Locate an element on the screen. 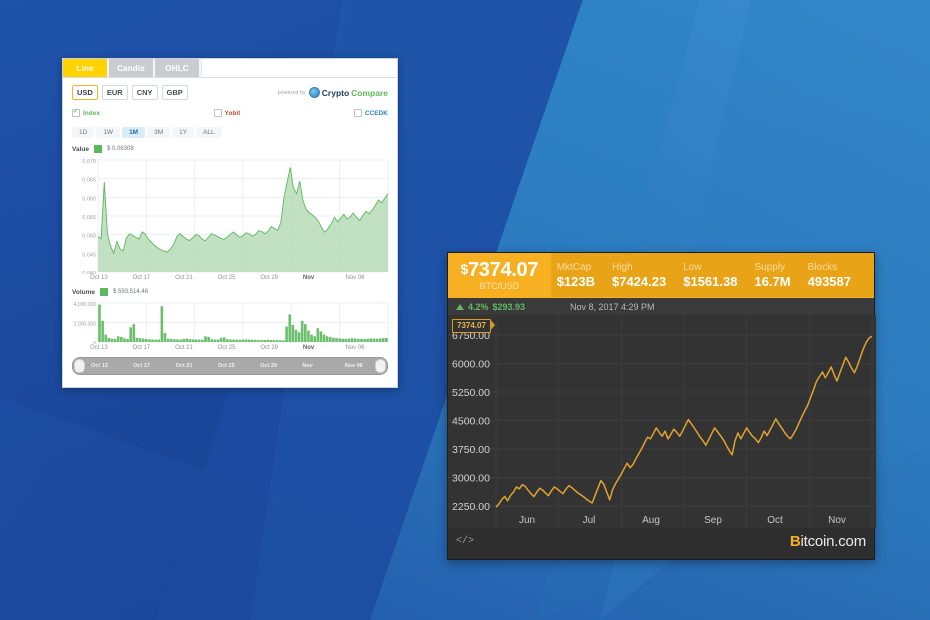 The width and height of the screenshot is (930, 620). stat-low: Low $1561.38 is located at coordinates (710, 275).